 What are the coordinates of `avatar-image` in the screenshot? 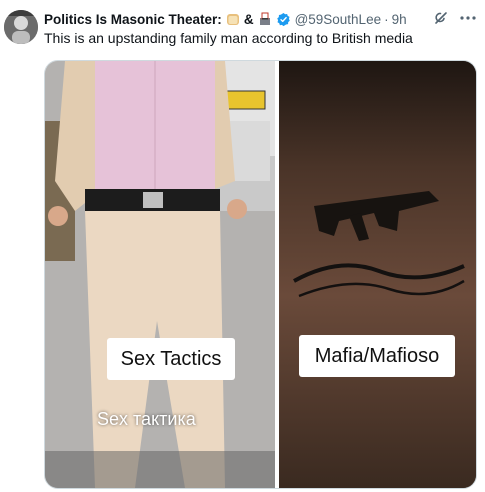 It's located at (21, 27).